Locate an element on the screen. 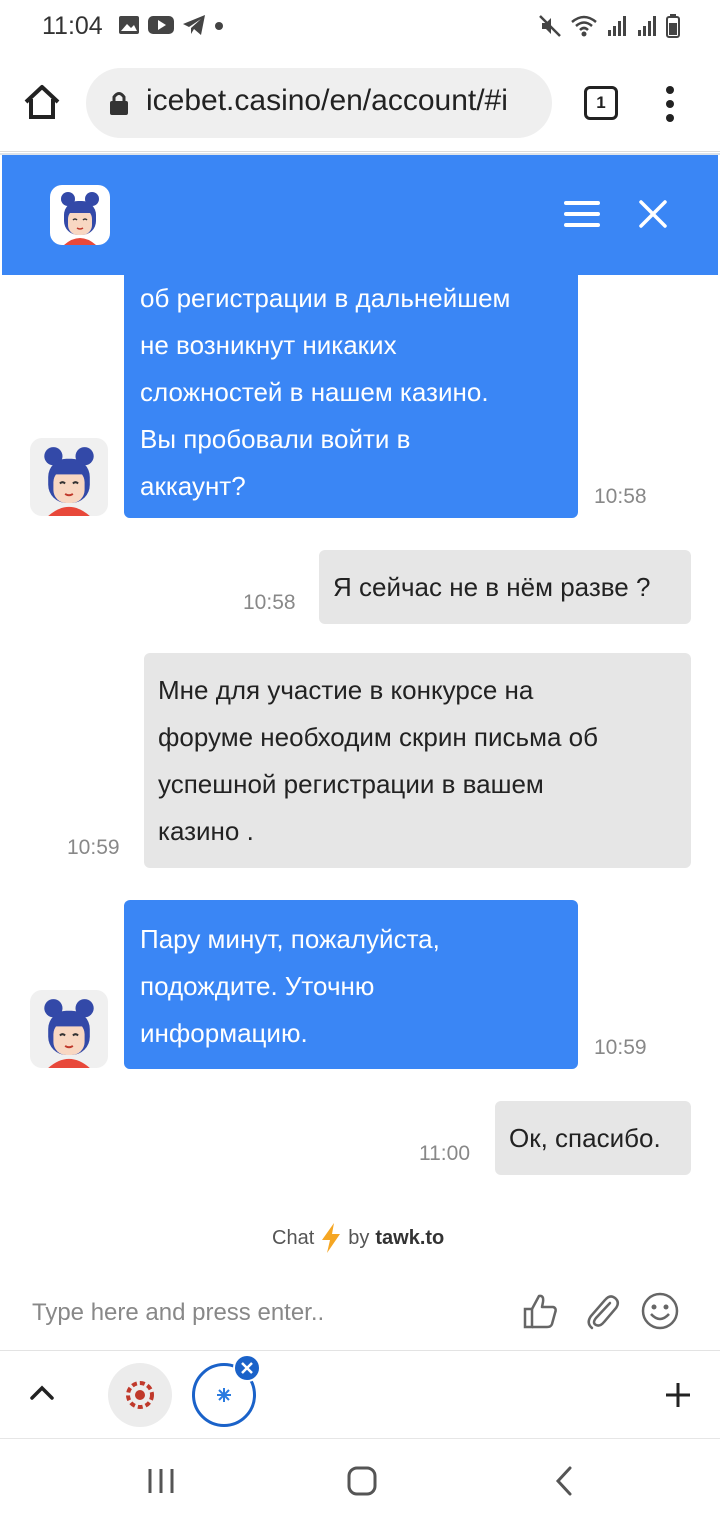 The image size is (720, 1520). recent-apps-icon is located at coordinates (161, 1481).